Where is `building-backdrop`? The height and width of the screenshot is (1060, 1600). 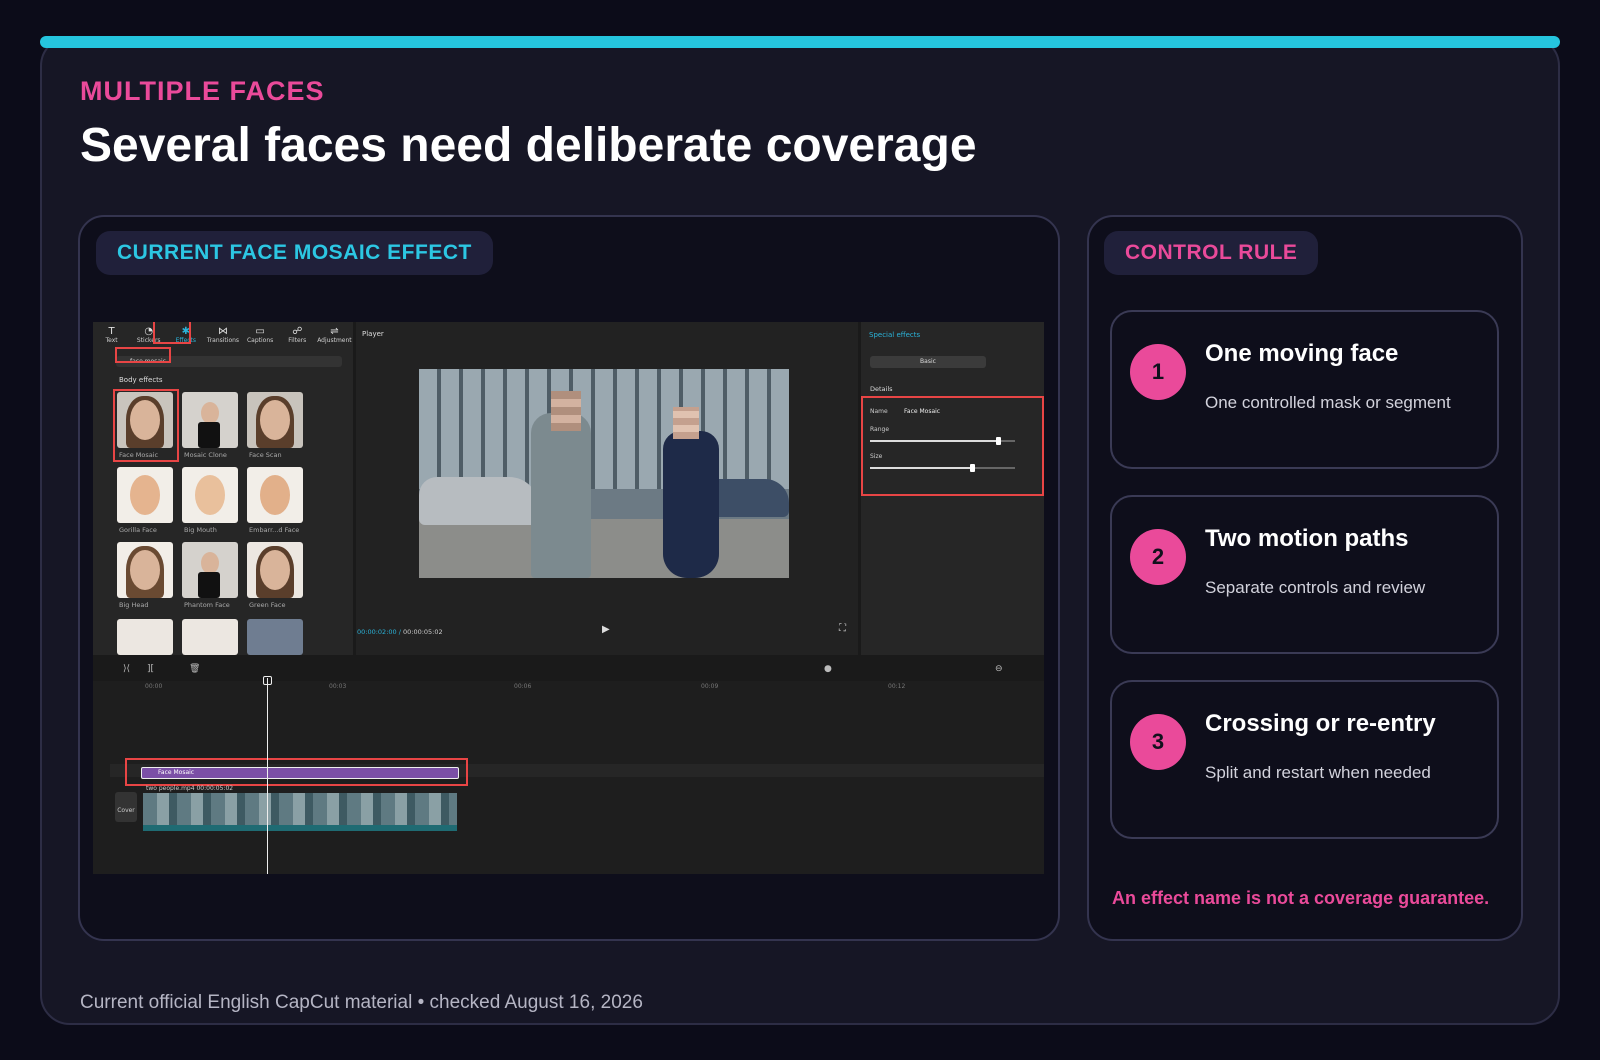 building-backdrop is located at coordinates (604, 429).